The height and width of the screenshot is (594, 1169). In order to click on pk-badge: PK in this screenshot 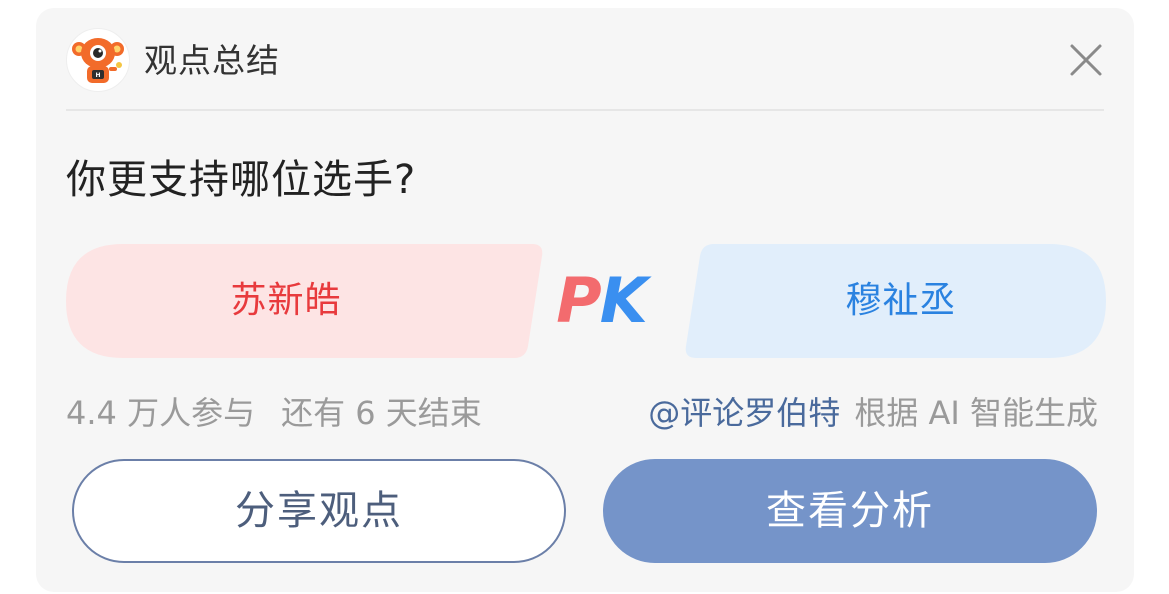, I will do `click(601, 301)`.